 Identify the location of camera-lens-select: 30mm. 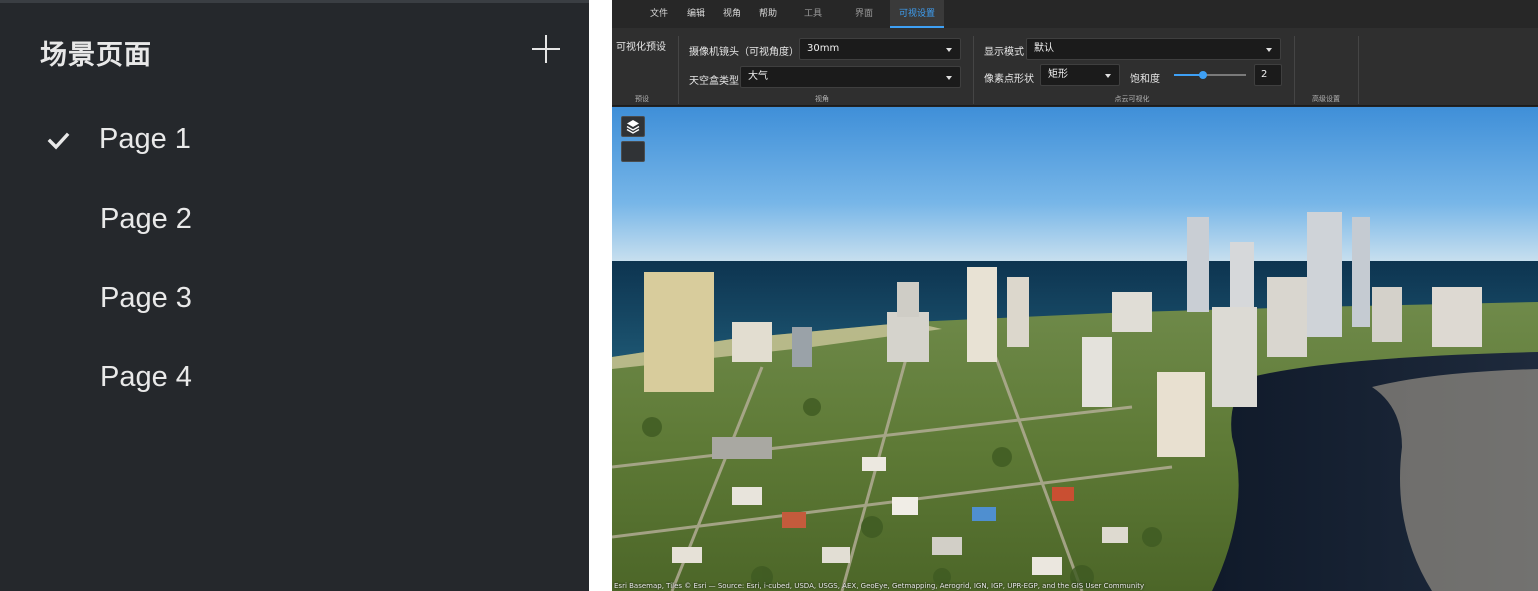
(880, 49).